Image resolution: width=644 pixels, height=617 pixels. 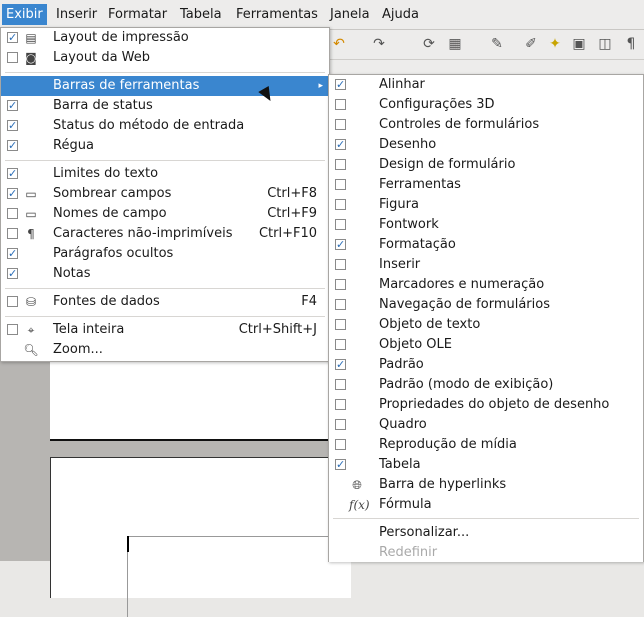 I want to click on submenu-item-3d-settings: Configurações 3D, so click(x=486, y=105).